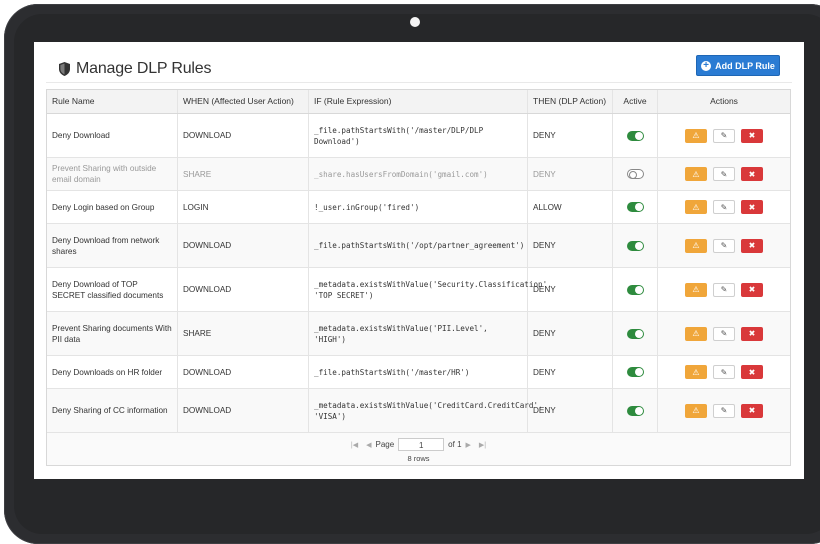  I want to click on pagination-bar: |◀ ◀ Page 1 of 1 ▶ ▶| 8 rows, so click(418, 449).